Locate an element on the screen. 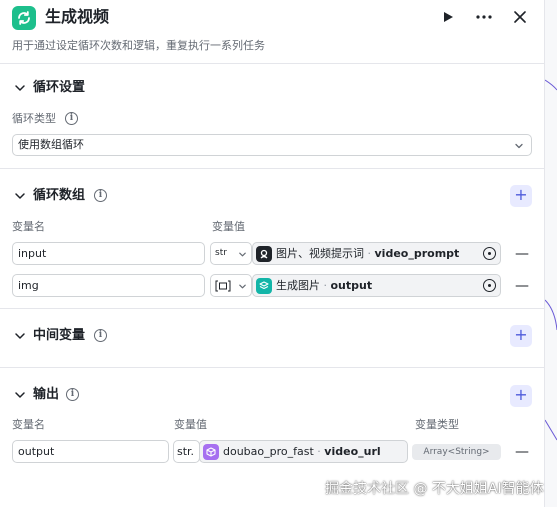 The height and width of the screenshot is (507, 557). node-title: 生成视频 is located at coordinates (77, 17).